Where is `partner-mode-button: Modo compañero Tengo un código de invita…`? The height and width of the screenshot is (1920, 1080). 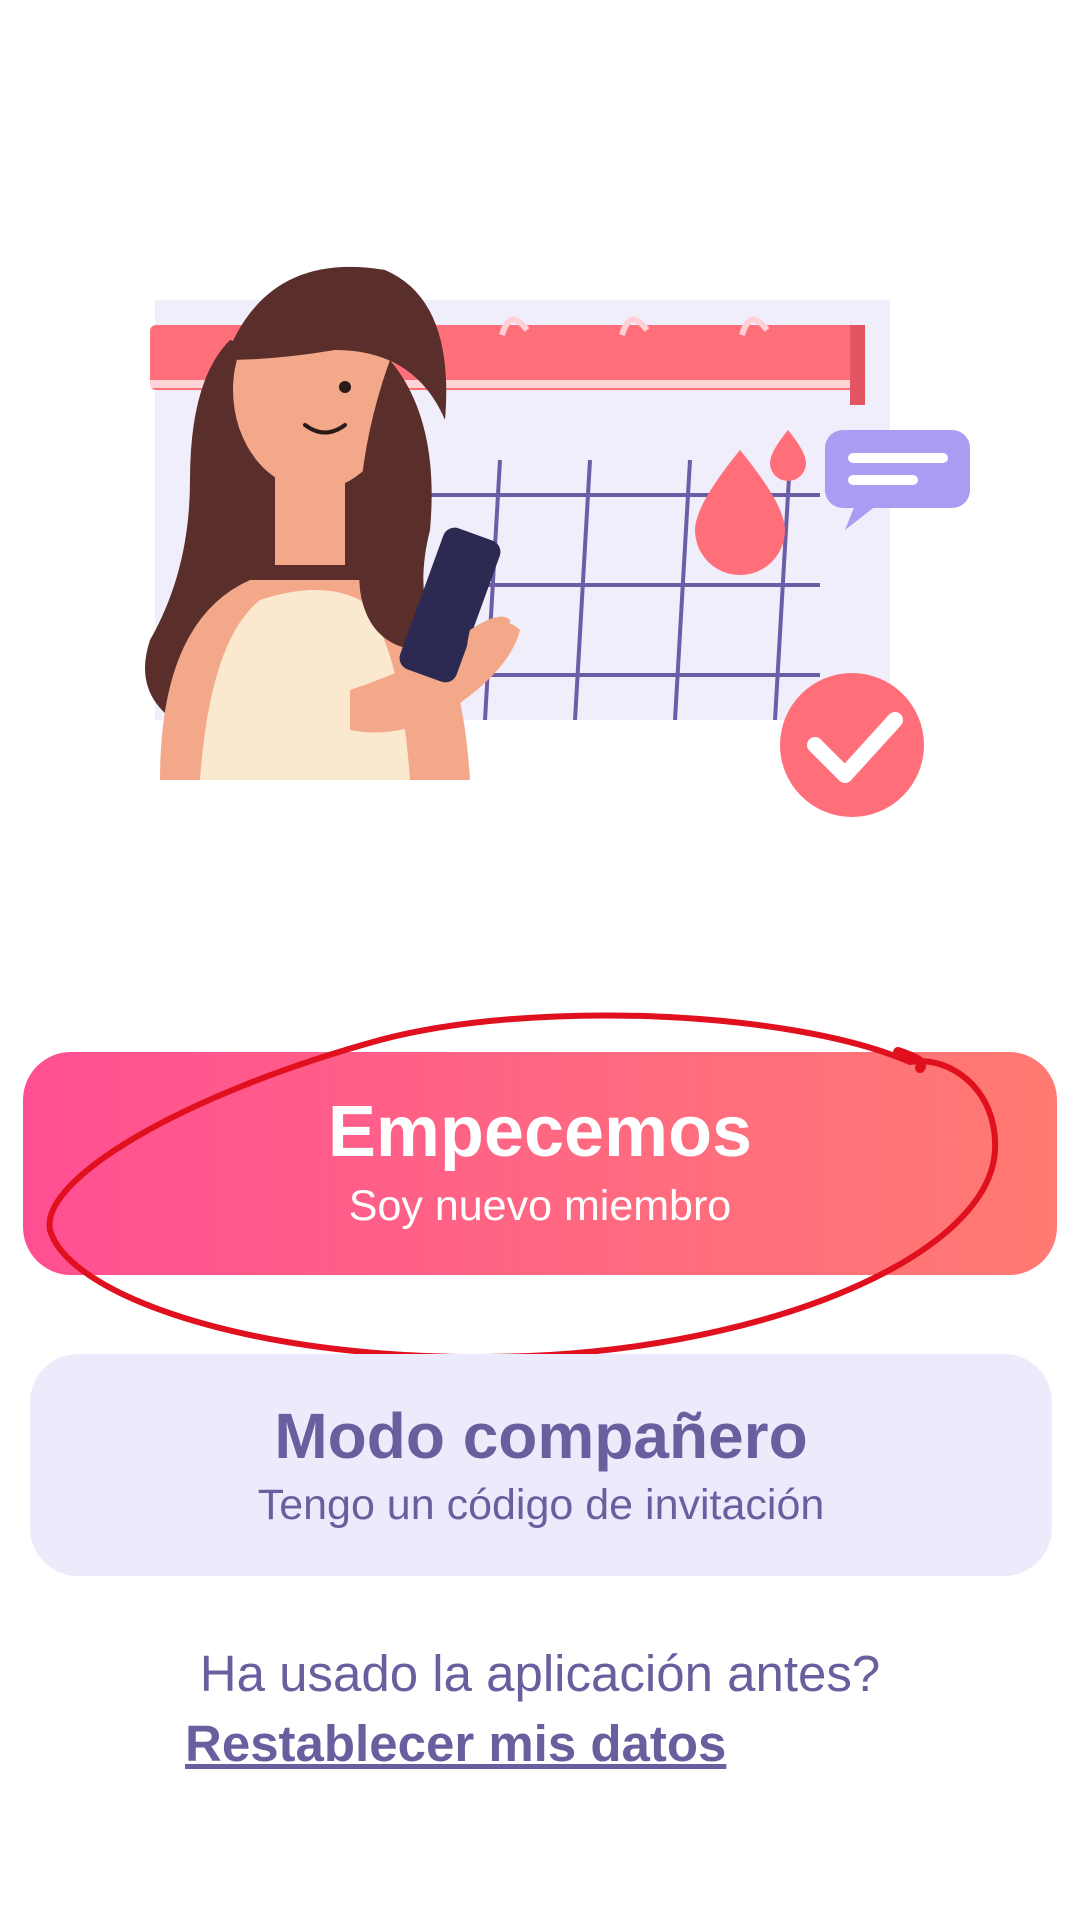 partner-mode-button: Modo compañero Tengo un código de invita… is located at coordinates (541, 1465).